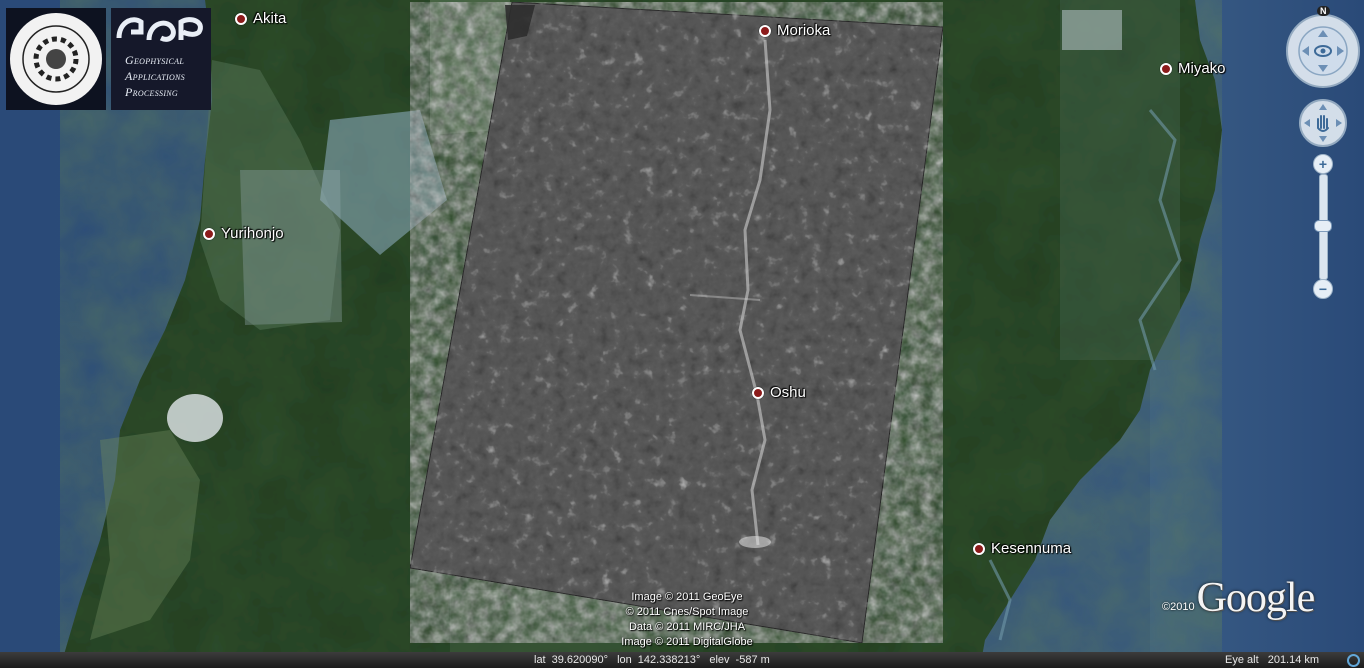  I want to click on placemark-label: Oshu, so click(788, 392).